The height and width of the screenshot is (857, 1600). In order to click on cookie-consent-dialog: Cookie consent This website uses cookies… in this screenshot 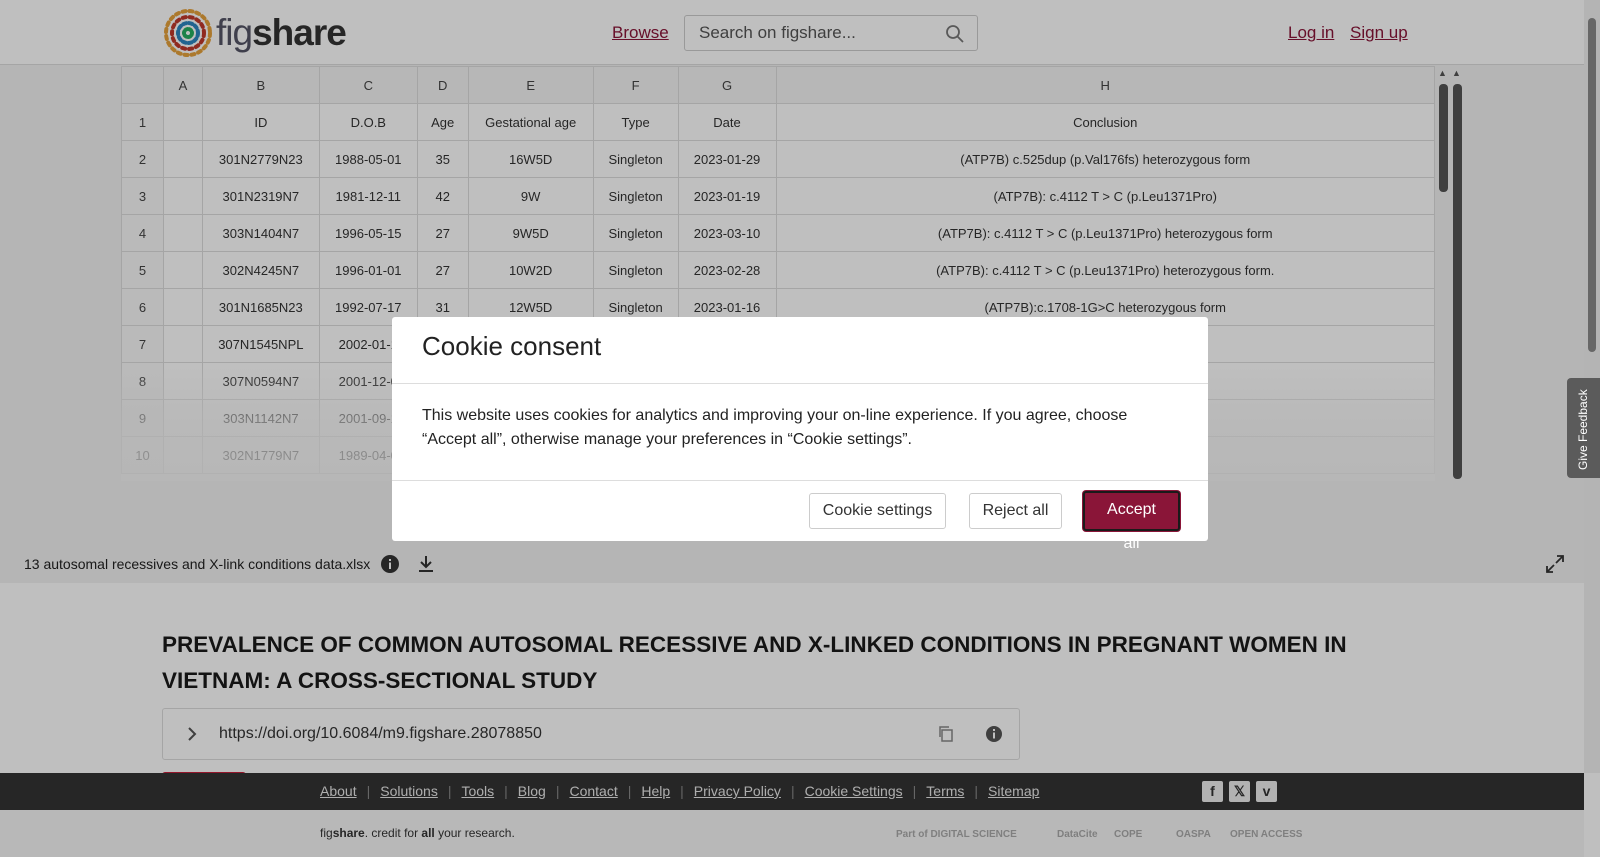, I will do `click(800, 434)`.